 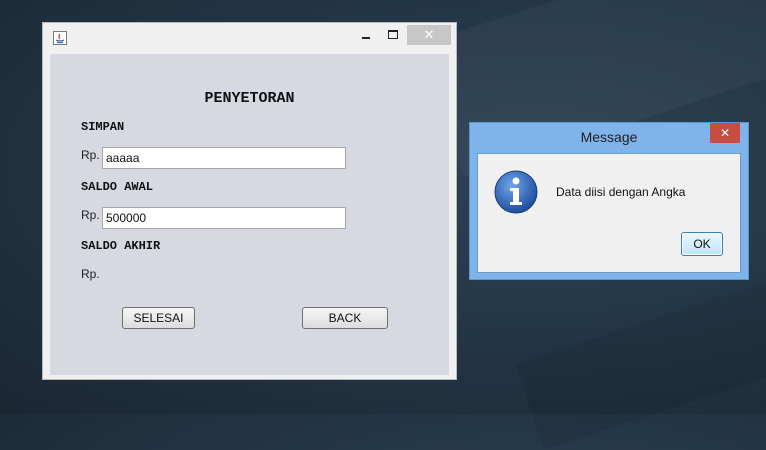 I want to click on maximize-icon, so click(x=393, y=34).